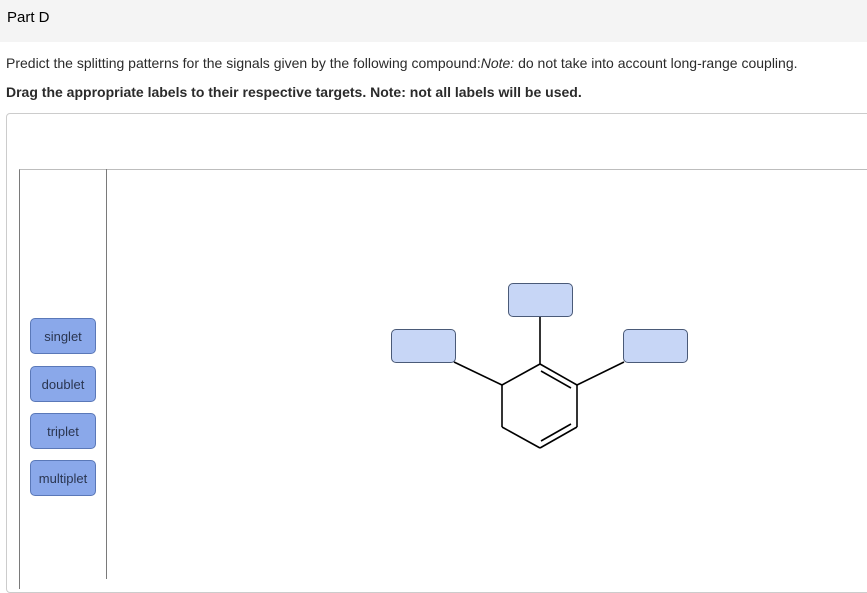 This screenshot has height=593, width=867. Describe the element at coordinates (540, 300) in the screenshot. I see `drop-target-top` at that location.